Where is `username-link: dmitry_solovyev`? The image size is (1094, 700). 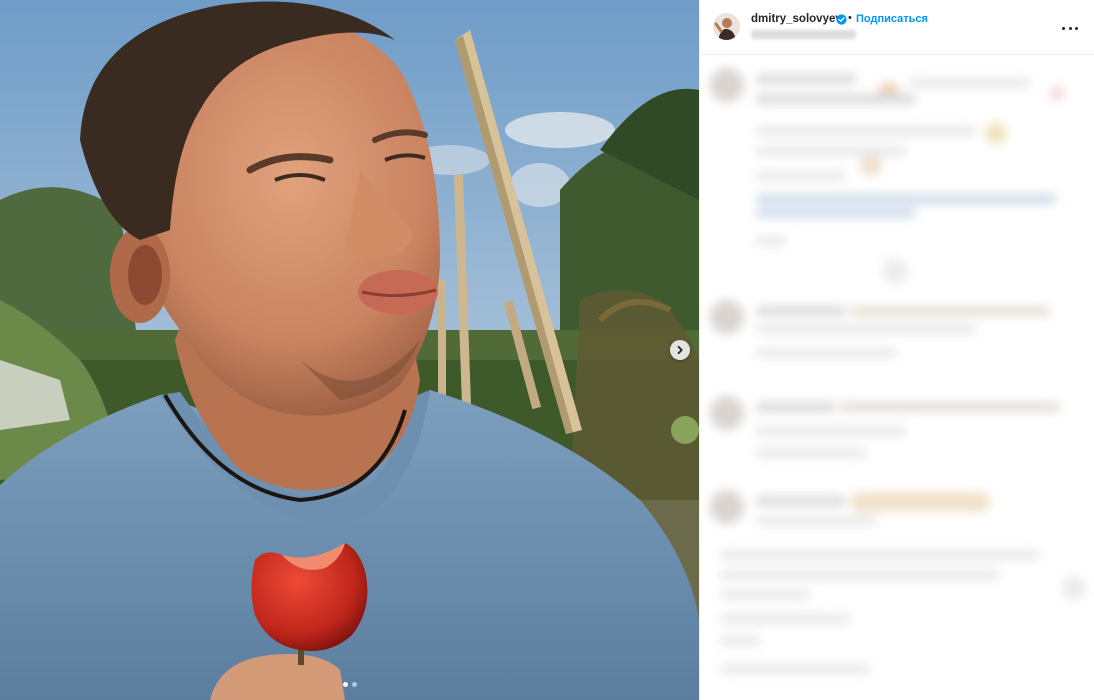
username-link: dmitry_solovyev is located at coordinates (796, 19).